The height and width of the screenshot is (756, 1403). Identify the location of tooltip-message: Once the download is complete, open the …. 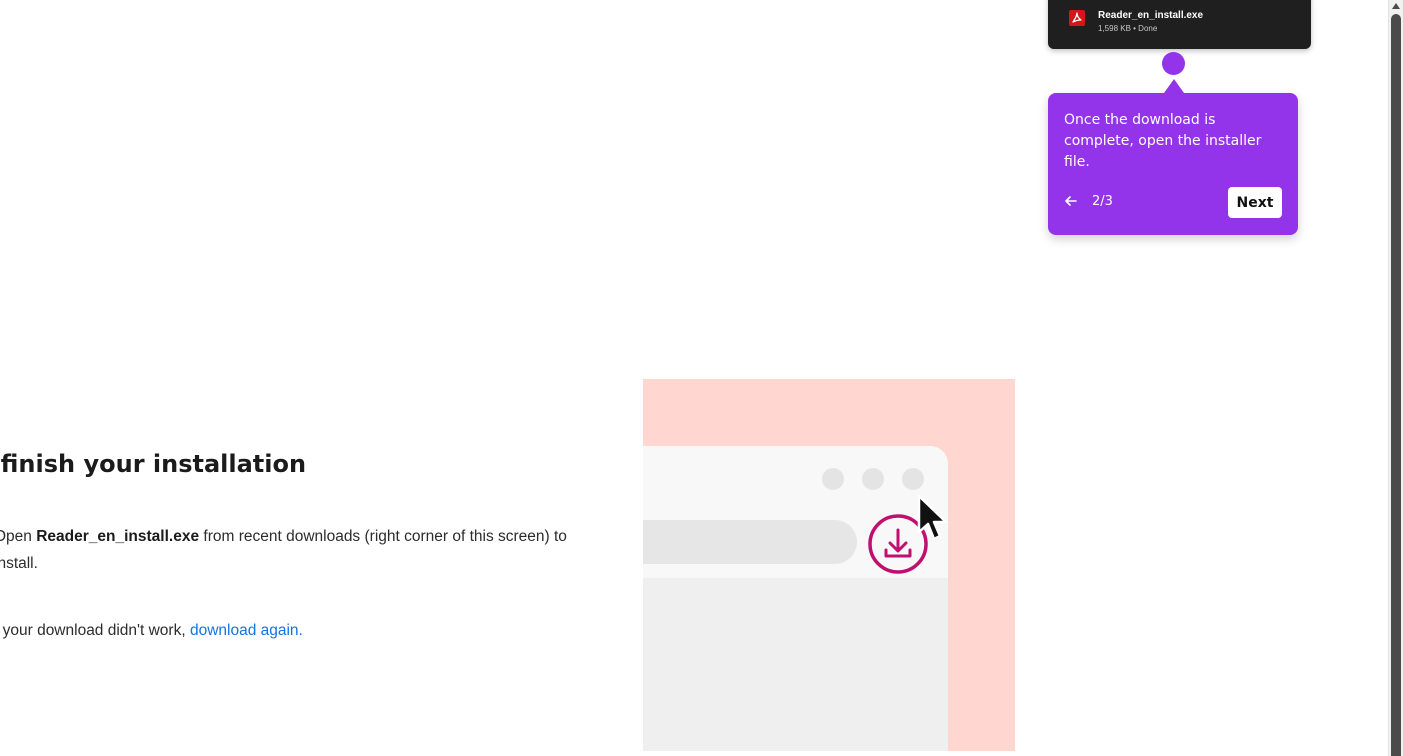
(1163, 141).